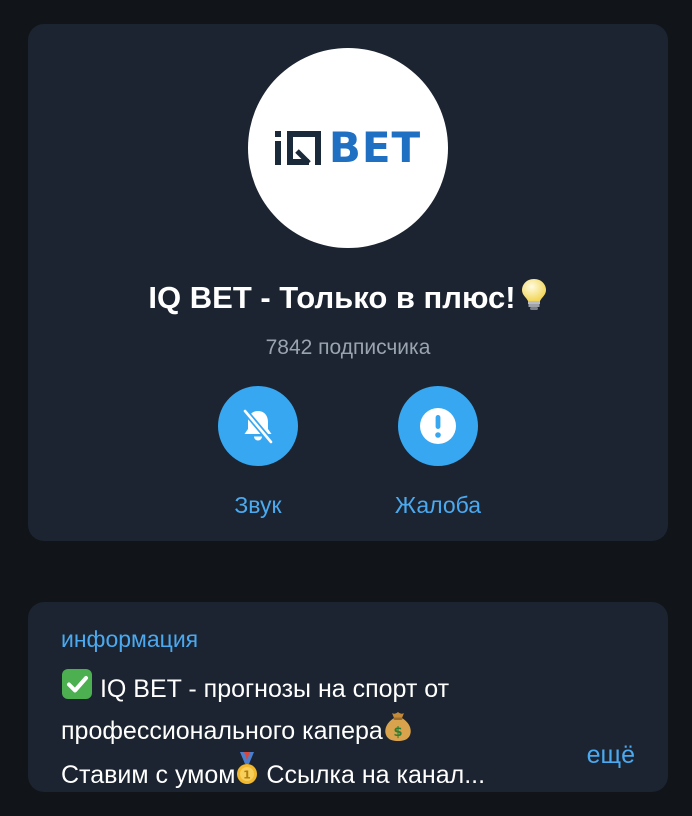  What do you see at coordinates (130, 639) in the screenshot?
I see `info-header: информация` at bounding box center [130, 639].